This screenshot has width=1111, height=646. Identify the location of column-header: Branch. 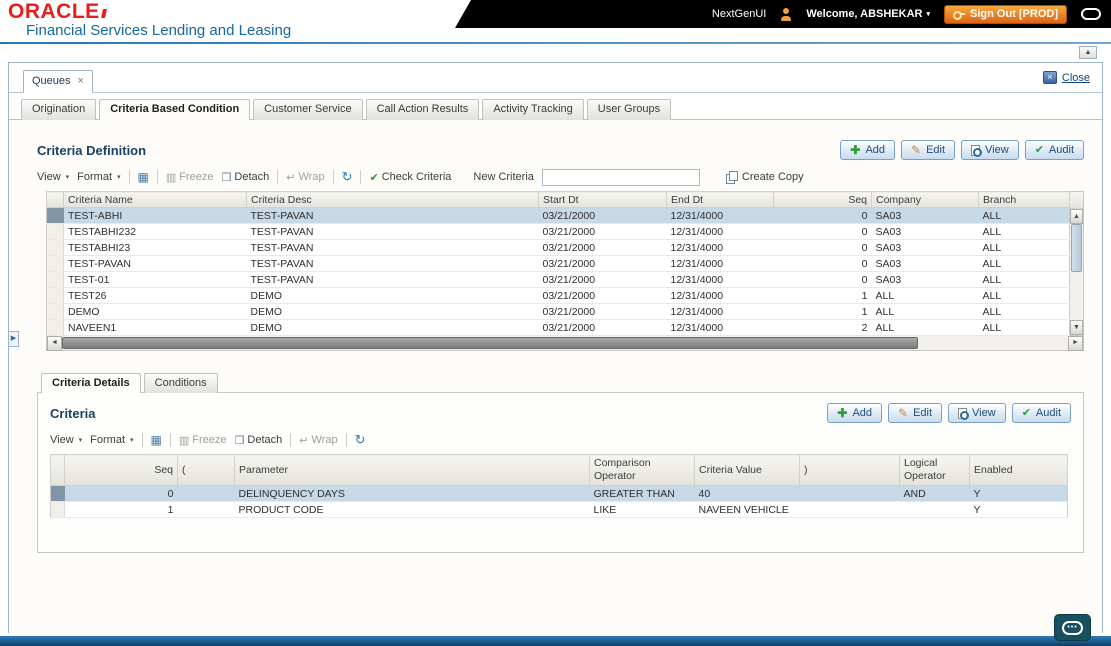
(1024, 199).